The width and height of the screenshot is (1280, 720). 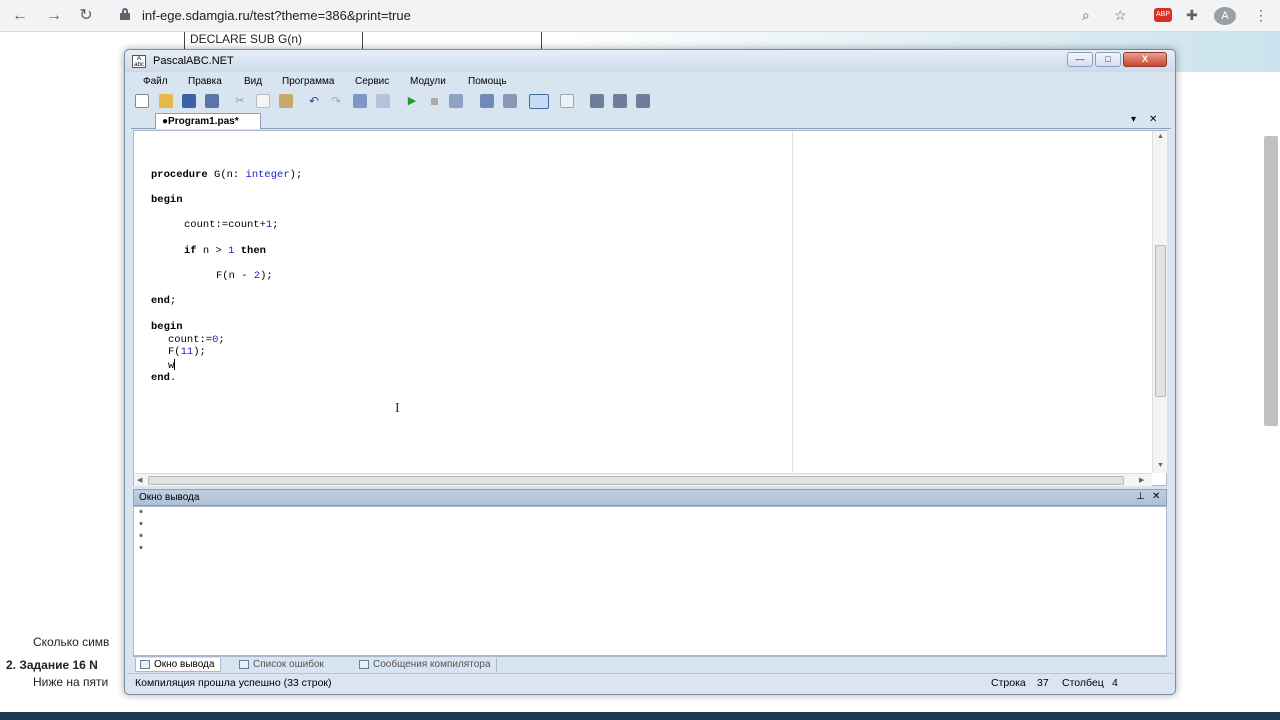 I want to click on editor-horizontal-scrollbar: ◀ ▶, so click(x=643, y=479).